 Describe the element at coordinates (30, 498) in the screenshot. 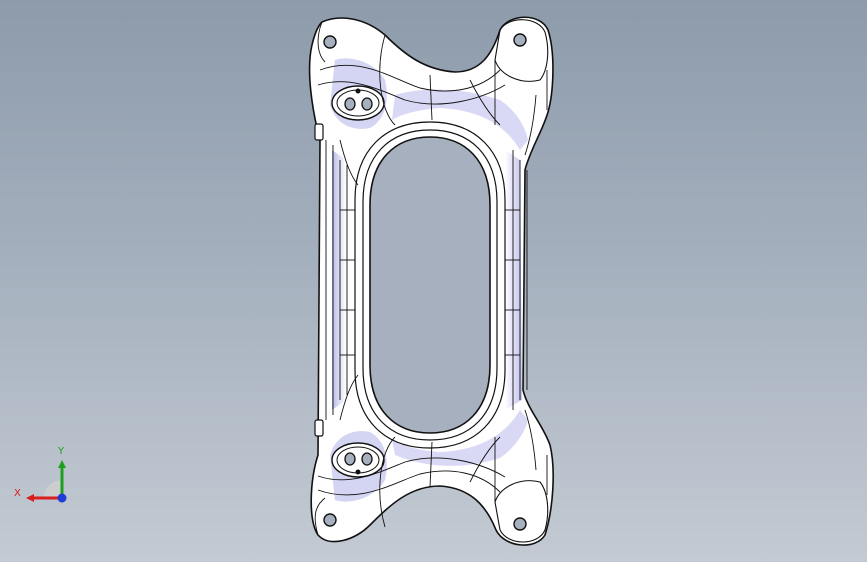

I see `x-axis-arrow` at that location.